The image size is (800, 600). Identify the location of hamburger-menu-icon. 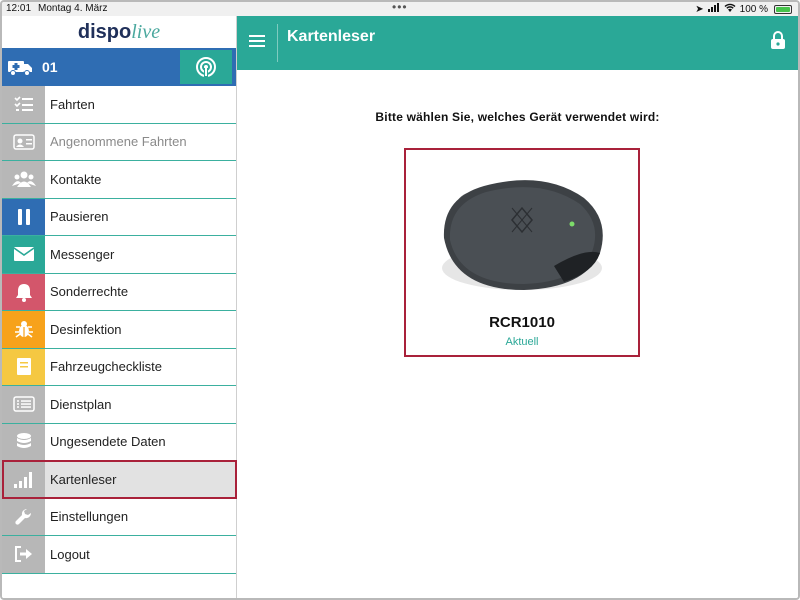
(257, 42).